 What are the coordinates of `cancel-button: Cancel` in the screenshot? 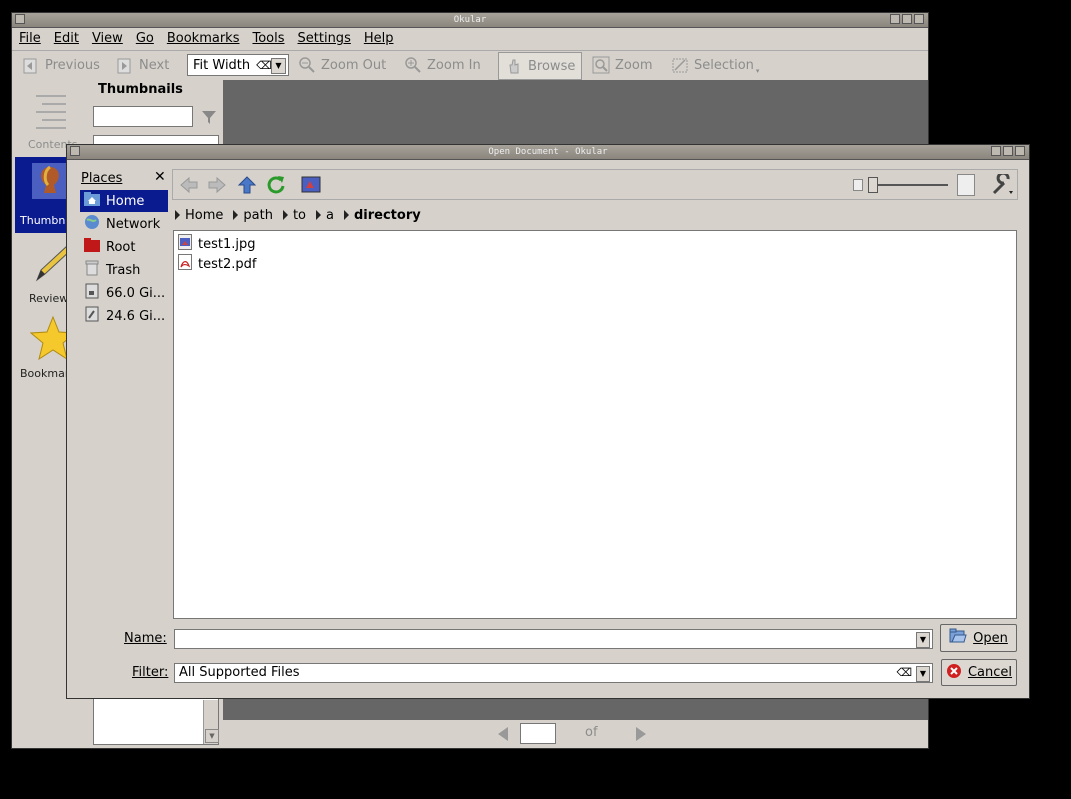 It's located at (979, 672).